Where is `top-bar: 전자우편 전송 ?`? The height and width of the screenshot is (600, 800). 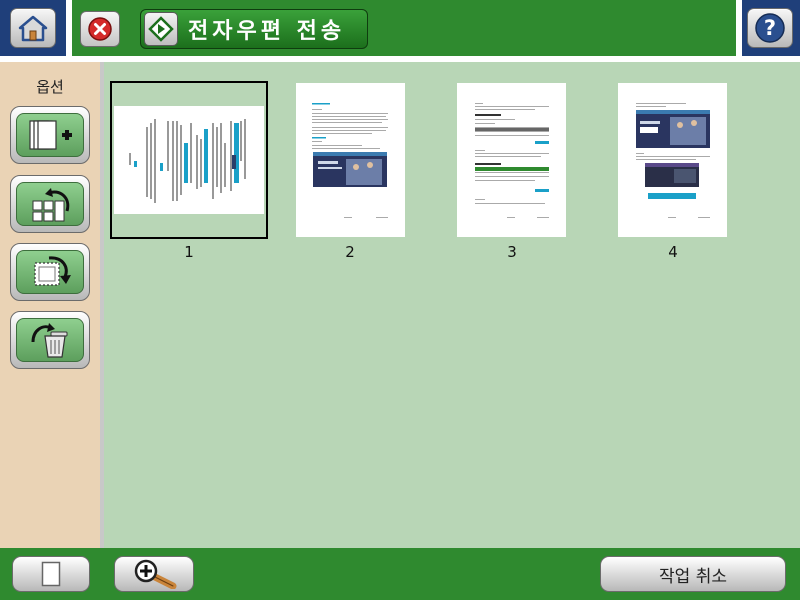 top-bar: 전자우편 전송 ? is located at coordinates (400, 31).